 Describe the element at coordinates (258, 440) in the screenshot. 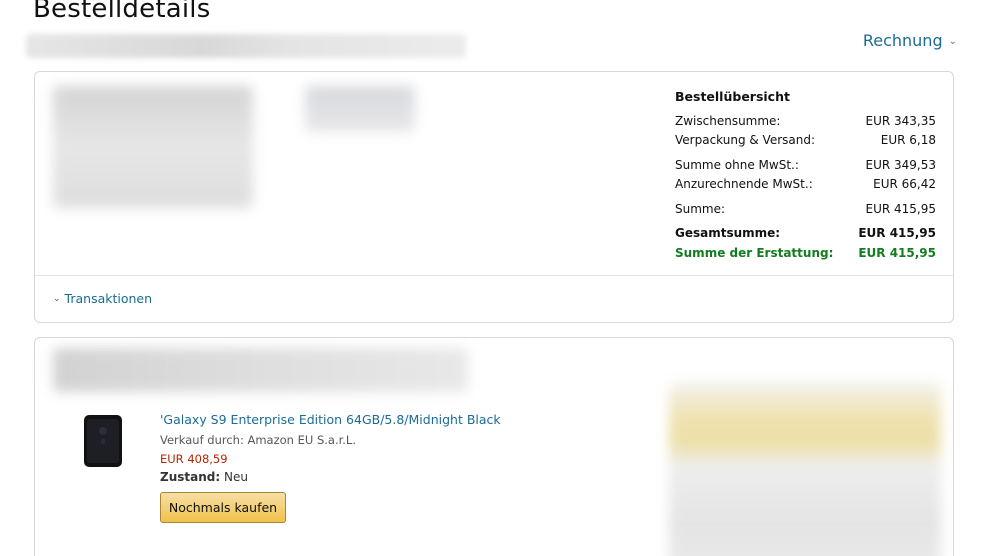

I see `seller-text: Verkauf durch: Amazon EU S.a.r.L.` at that location.